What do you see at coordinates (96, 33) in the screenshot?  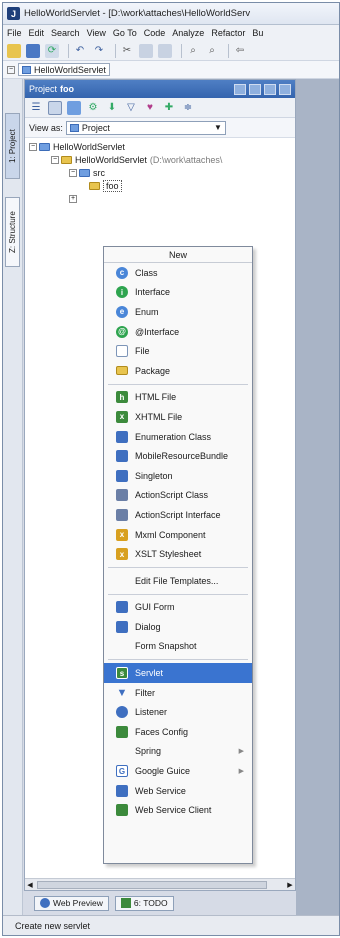 I see `menu-view: View` at bounding box center [96, 33].